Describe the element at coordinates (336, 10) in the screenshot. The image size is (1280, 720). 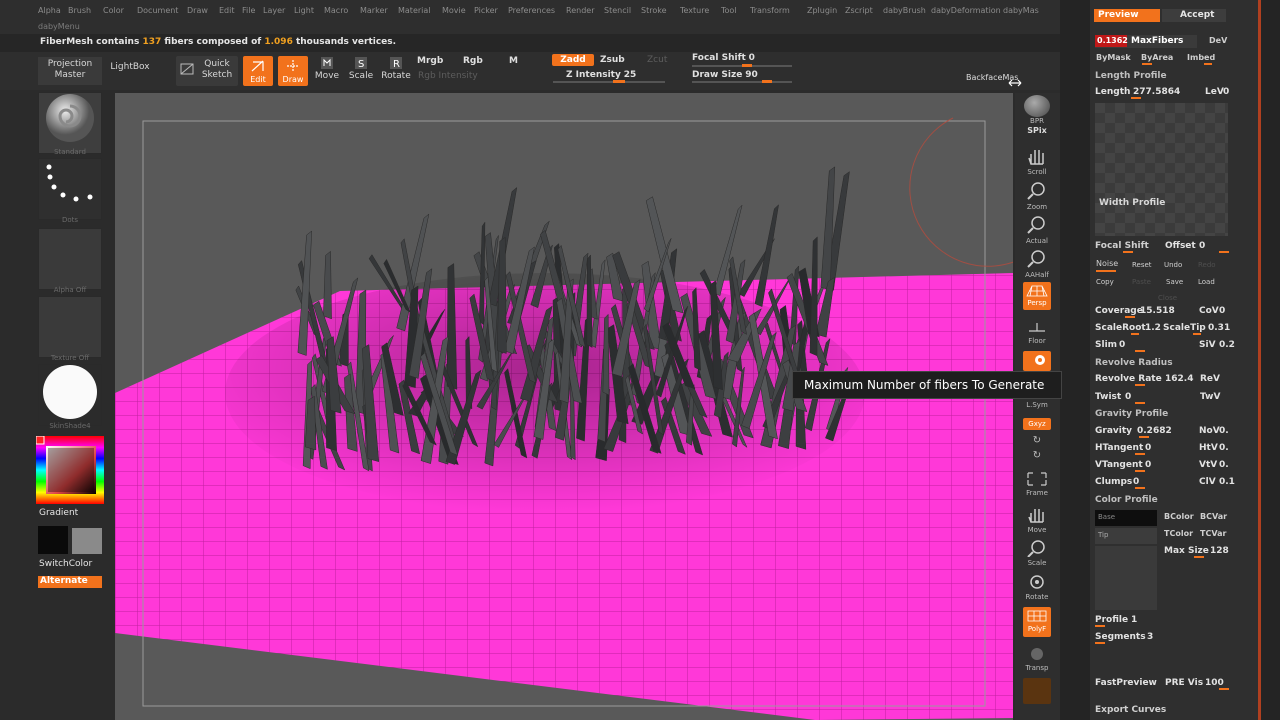
I see `menu-macro: Macro` at that location.